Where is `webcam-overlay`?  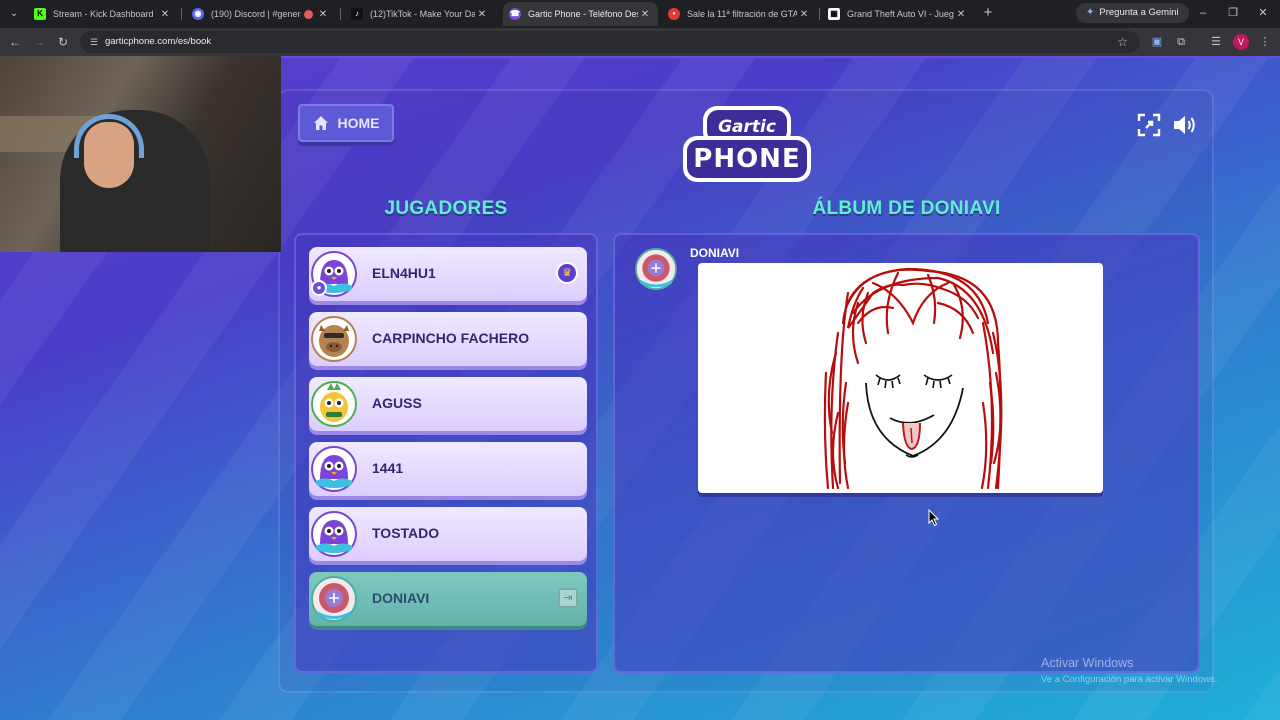 webcam-overlay is located at coordinates (140, 154).